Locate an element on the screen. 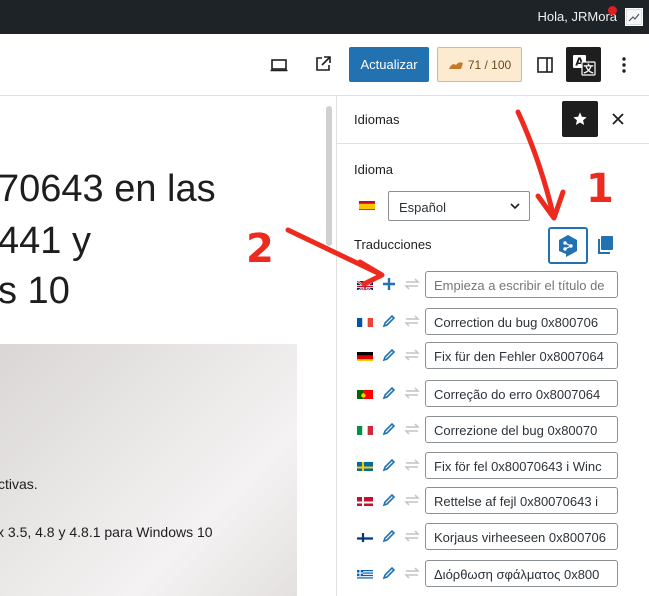 Image resolution: width=649 pixels, height=596 pixels. translation-input-pt: Correção do erro 0x8007064 is located at coordinates (521, 393).